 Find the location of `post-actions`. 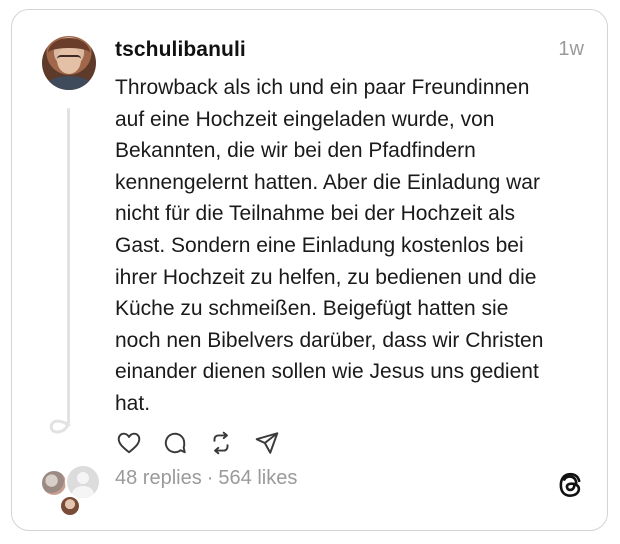

post-actions is located at coordinates (198, 443).